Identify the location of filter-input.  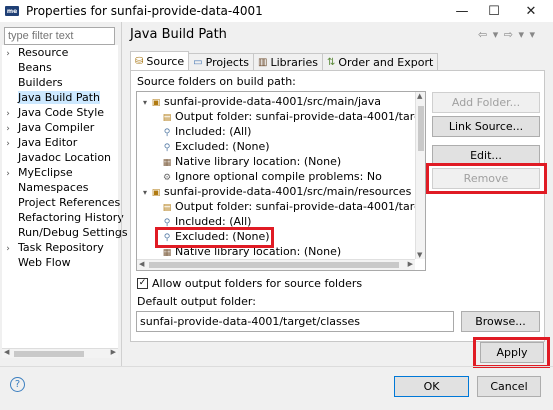
(59, 36).